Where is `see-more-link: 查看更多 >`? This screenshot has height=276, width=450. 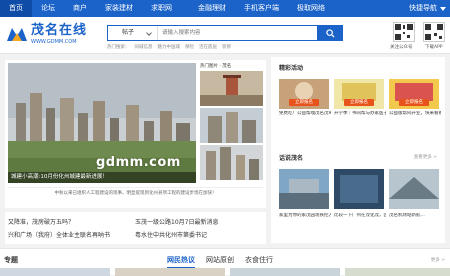
see-more-link: 查看更多 > is located at coordinates (425, 157).